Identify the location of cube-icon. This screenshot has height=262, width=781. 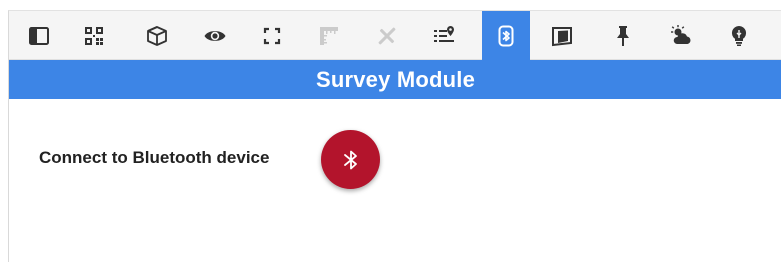
(157, 35).